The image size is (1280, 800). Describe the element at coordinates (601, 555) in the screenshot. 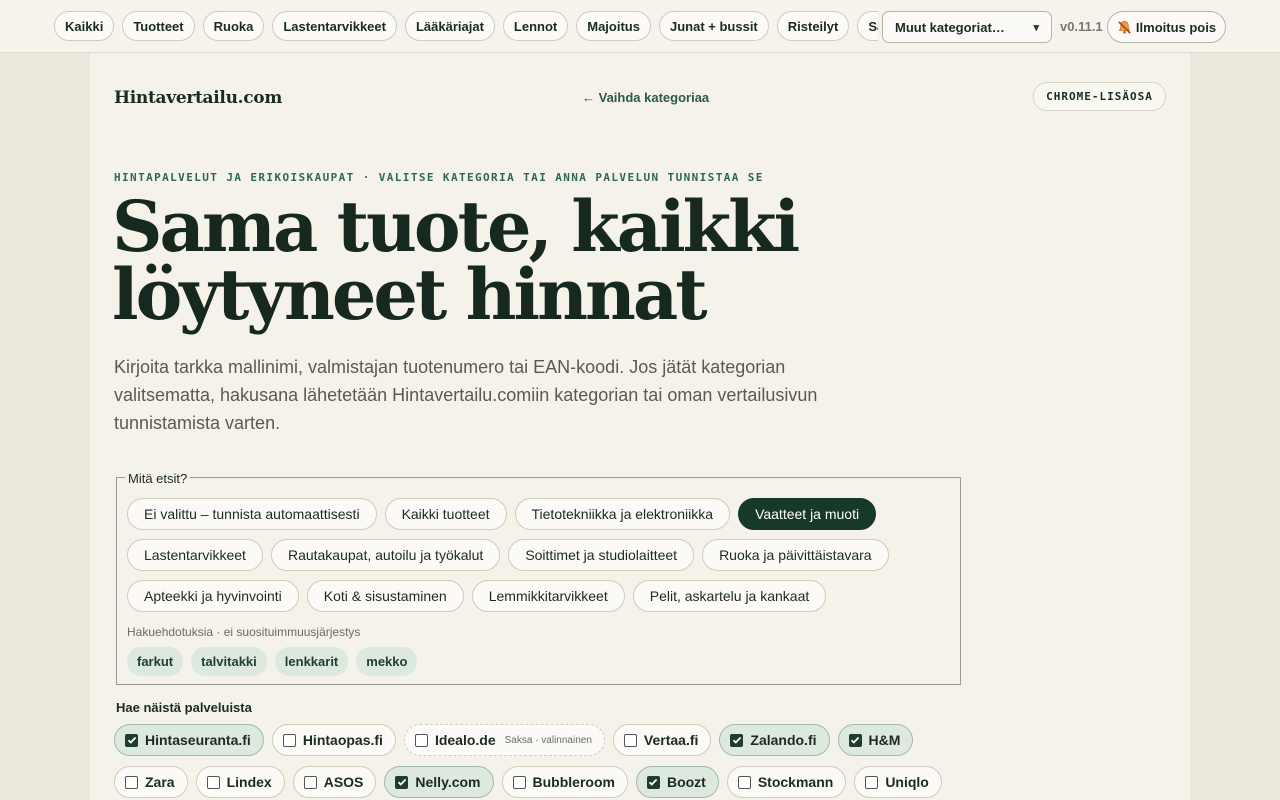

I see `category-option-soittimet-ja-studiolaitteet: Soittimet ja studiolaitteet` at that location.